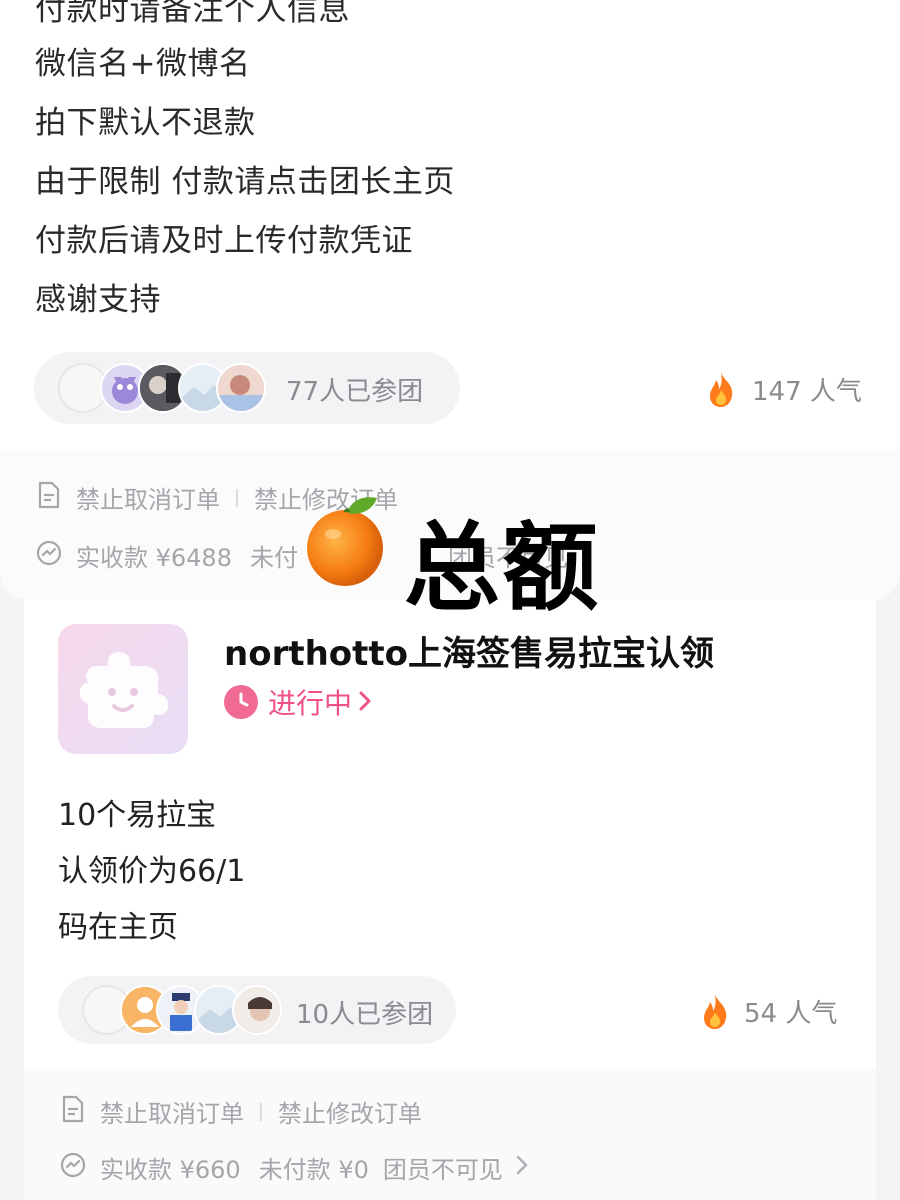 Image resolution: width=900 pixels, height=1200 pixels. I want to click on order-footer: 禁止取消订单 禁止修改订单 实收款 ¥660 未付款 ¥0 团员不可见, so click(450, 1134).